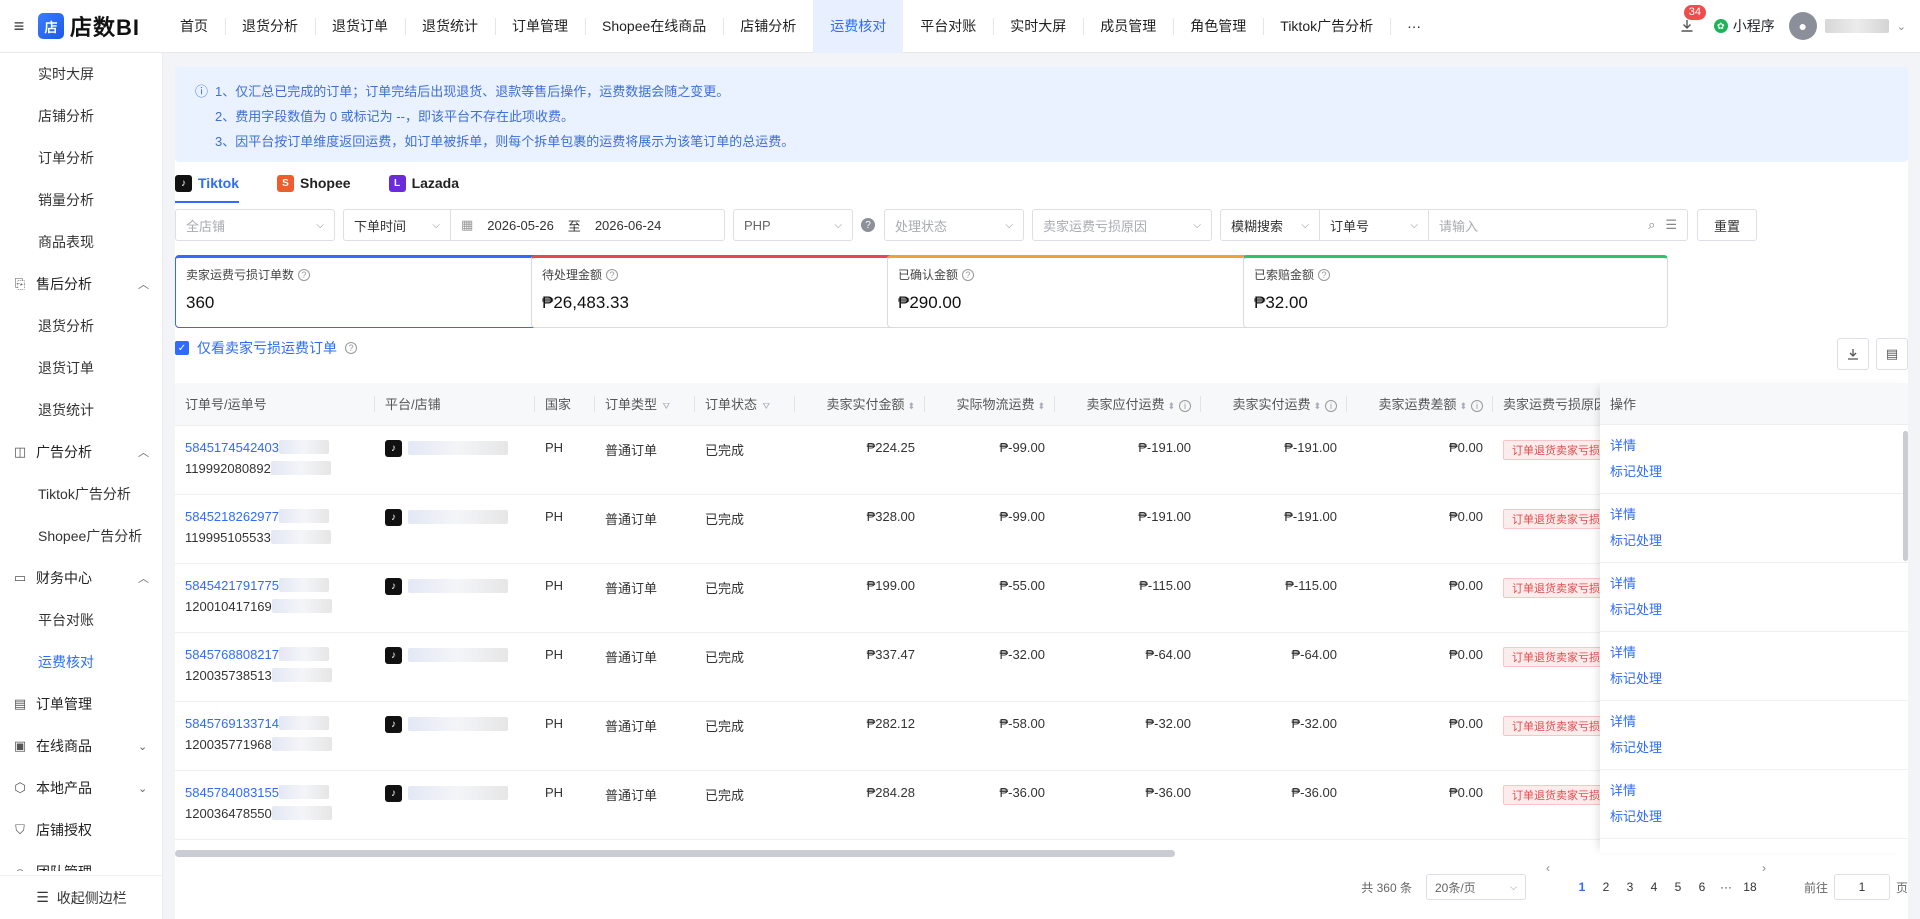 The height and width of the screenshot is (919, 1920). What do you see at coordinates (232, 447) in the screenshot?
I see `order-number-link: 5845174542403` at bounding box center [232, 447].